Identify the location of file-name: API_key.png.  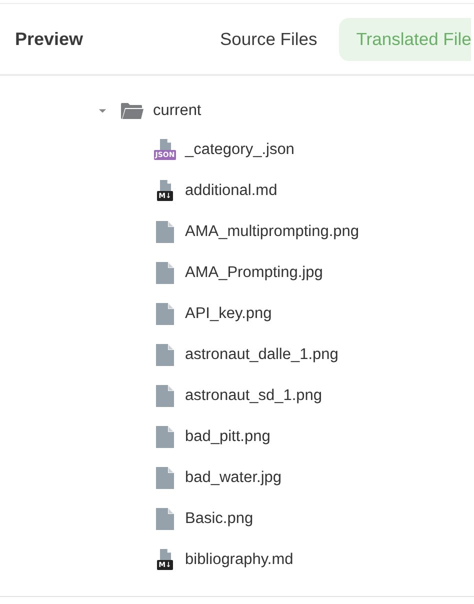
(228, 313).